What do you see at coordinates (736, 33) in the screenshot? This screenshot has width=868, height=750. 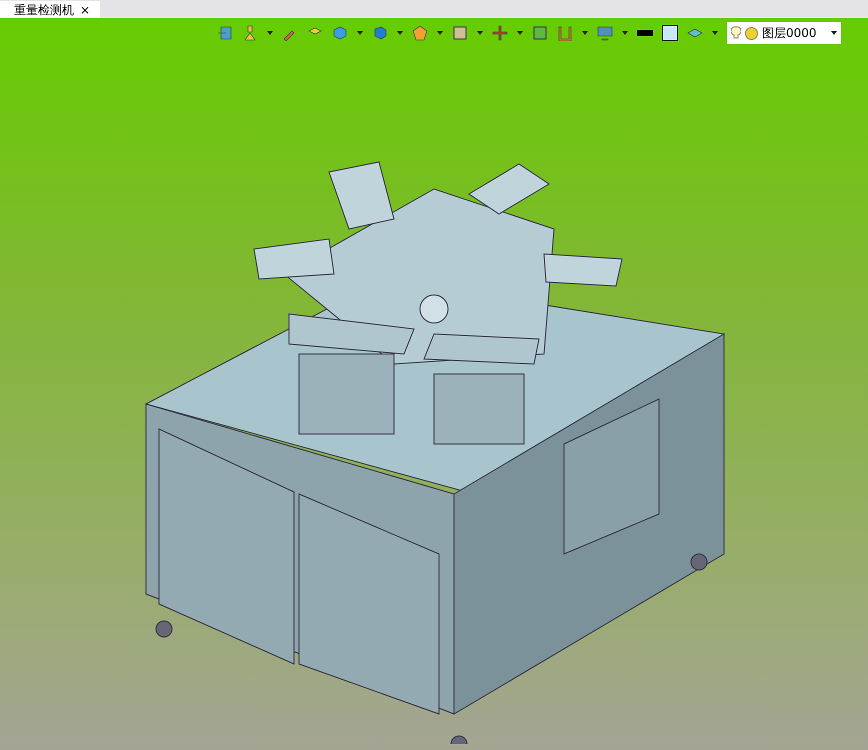 I see `lightbulb-icon` at bounding box center [736, 33].